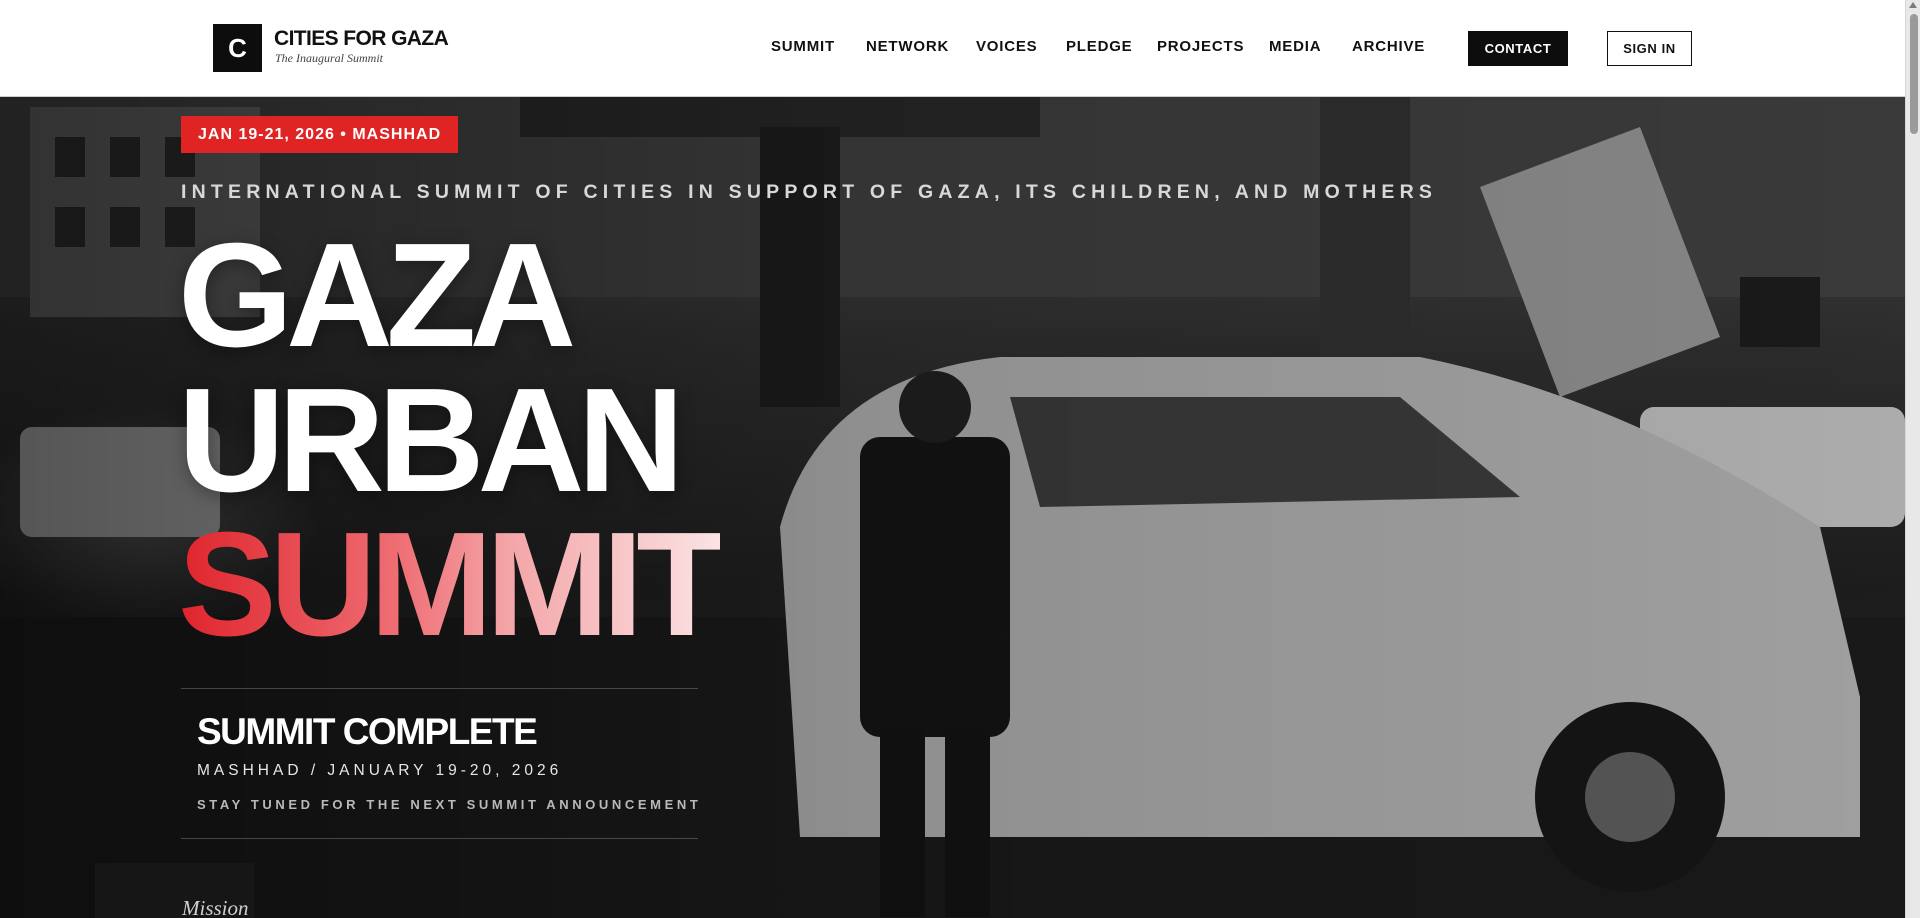  I want to click on nav-media: MEDIA, so click(1295, 46).